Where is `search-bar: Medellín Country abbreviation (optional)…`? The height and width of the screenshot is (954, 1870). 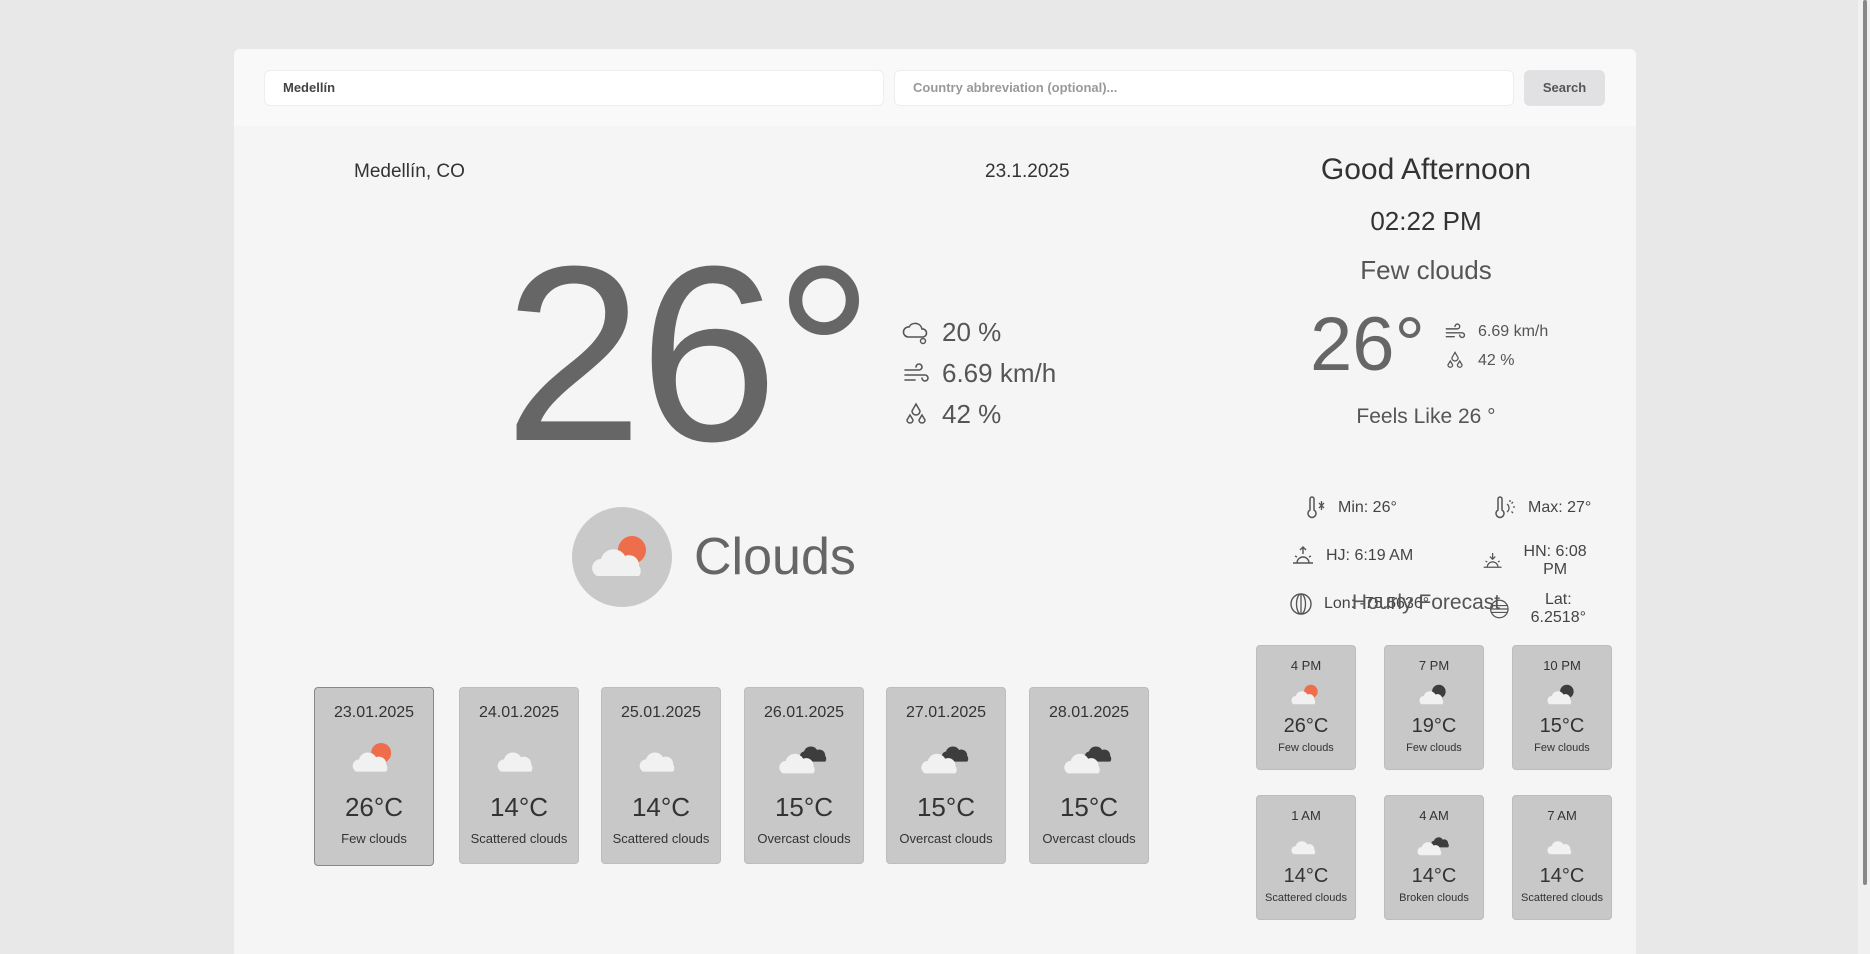 search-bar: Medellín Country abbreviation (optional)… is located at coordinates (935, 87).